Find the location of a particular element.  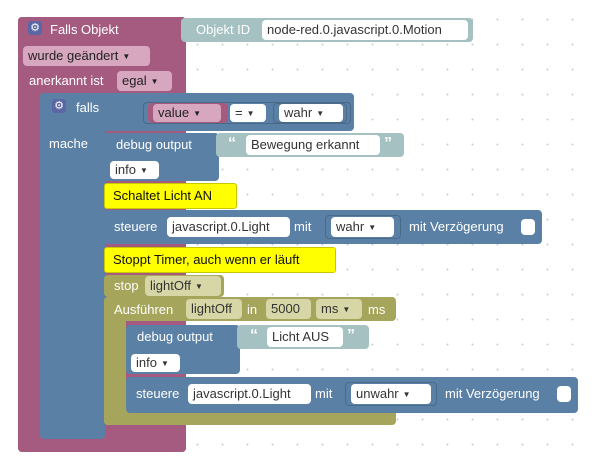

control-label-1: steuere is located at coordinates (136, 226).